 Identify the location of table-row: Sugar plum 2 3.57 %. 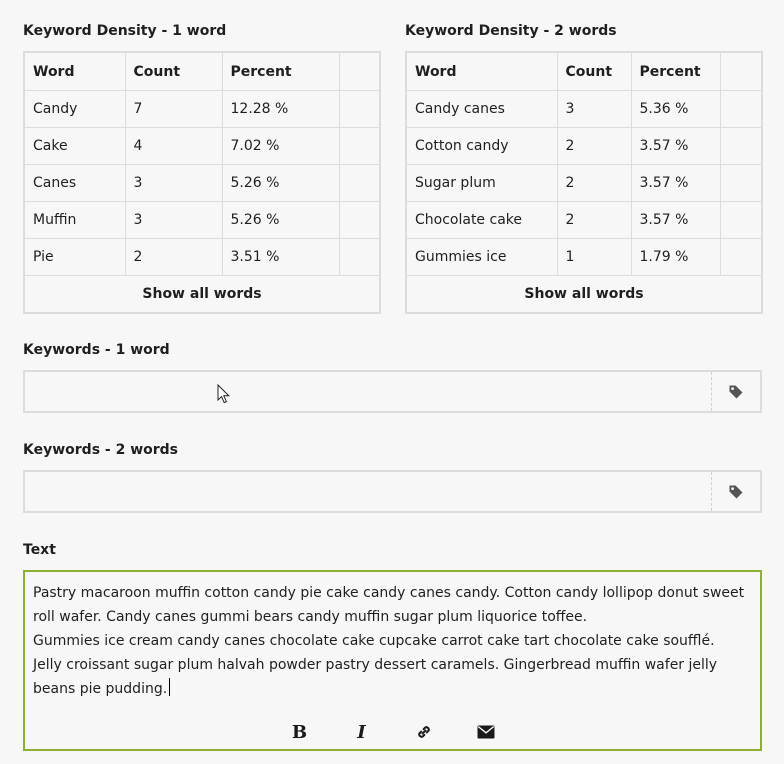
(584, 183).